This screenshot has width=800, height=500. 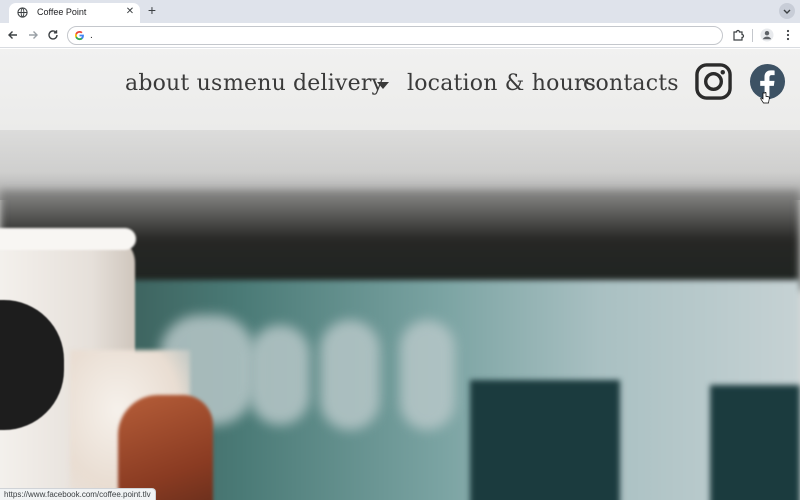 I want to click on new-tab-button: +, so click(x=152, y=10).